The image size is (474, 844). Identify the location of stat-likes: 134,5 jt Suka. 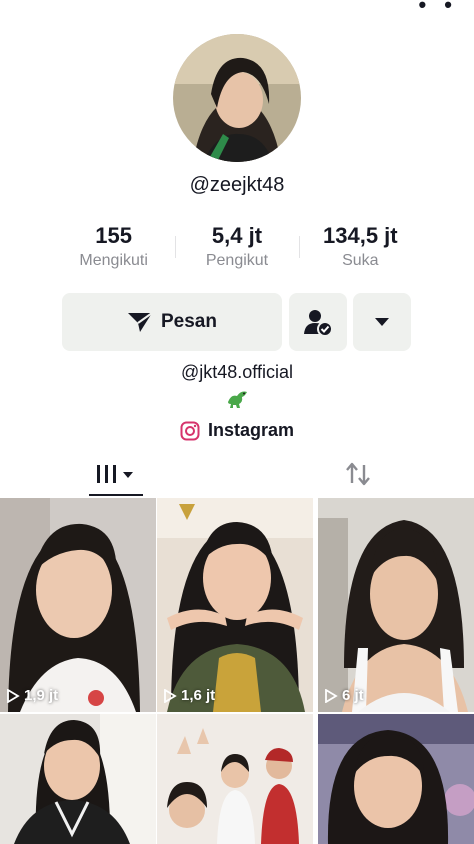
(360, 250).